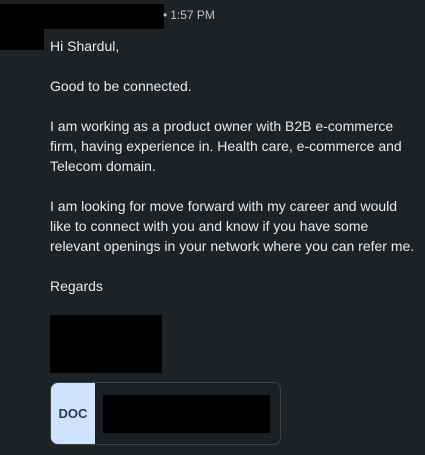  Describe the element at coordinates (121, 86) in the screenshot. I see `connected-text: Good to be connected.` at that location.